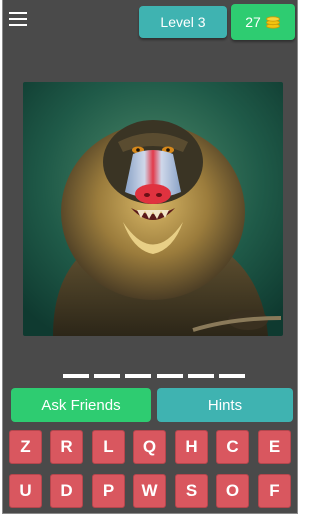  Describe the element at coordinates (191, 447) in the screenshot. I see `letter-key: H` at that location.